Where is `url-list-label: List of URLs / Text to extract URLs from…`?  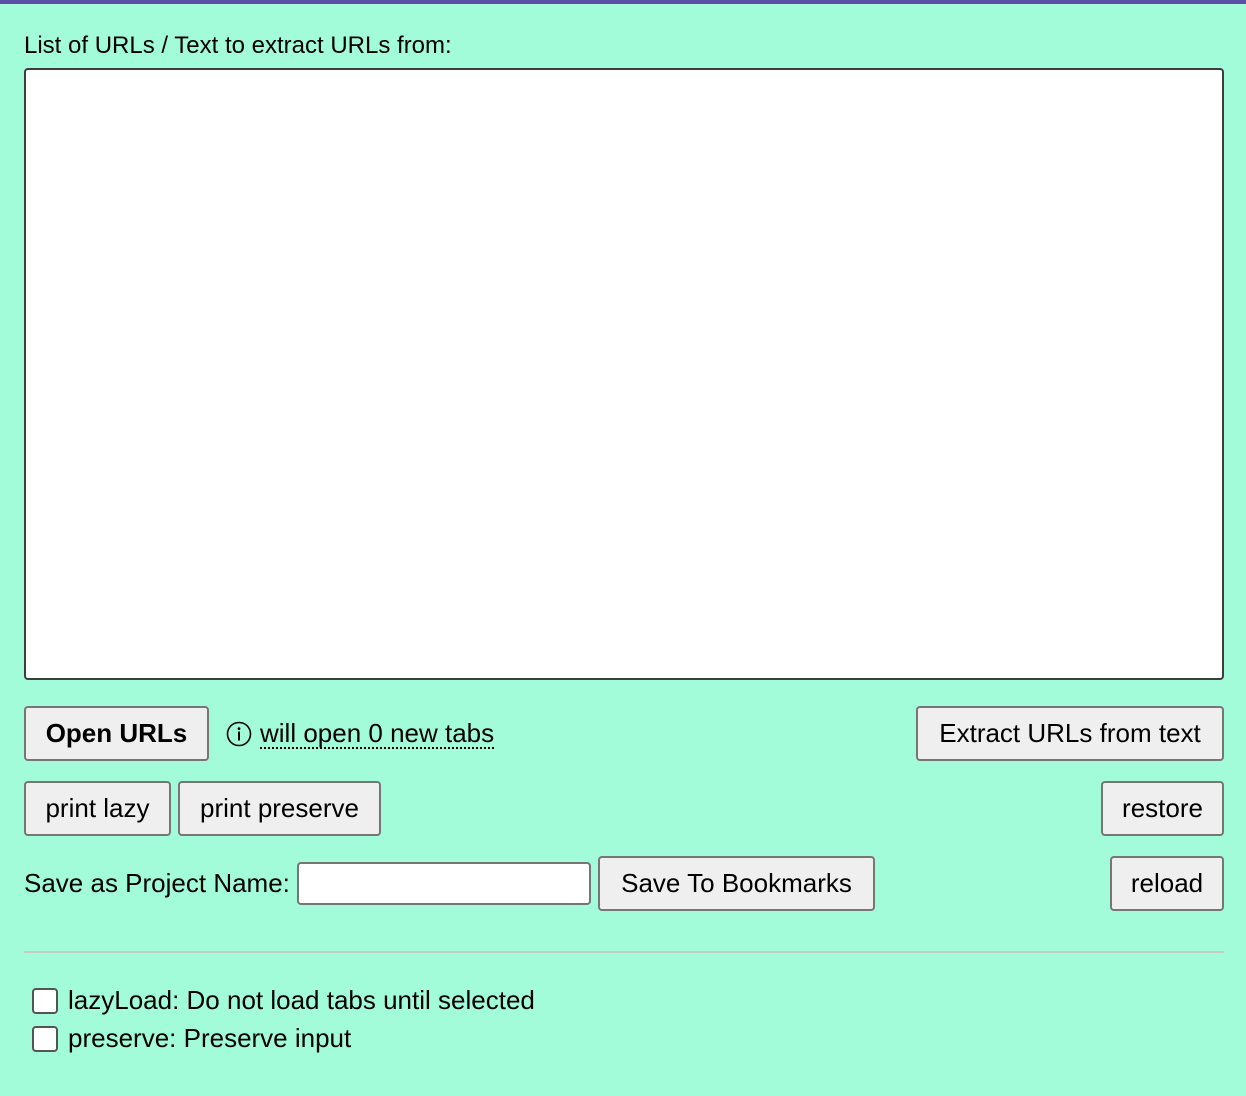
url-list-label: List of URLs / Text to extract URLs from… is located at coordinates (238, 45).